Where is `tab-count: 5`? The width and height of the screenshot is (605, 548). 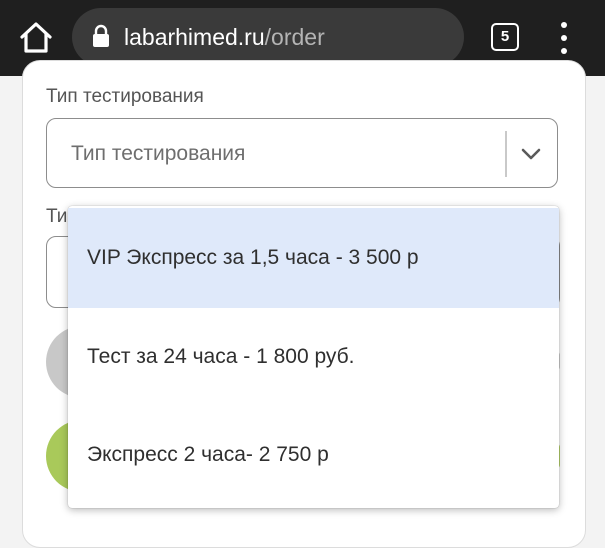 tab-count: 5 is located at coordinates (505, 37).